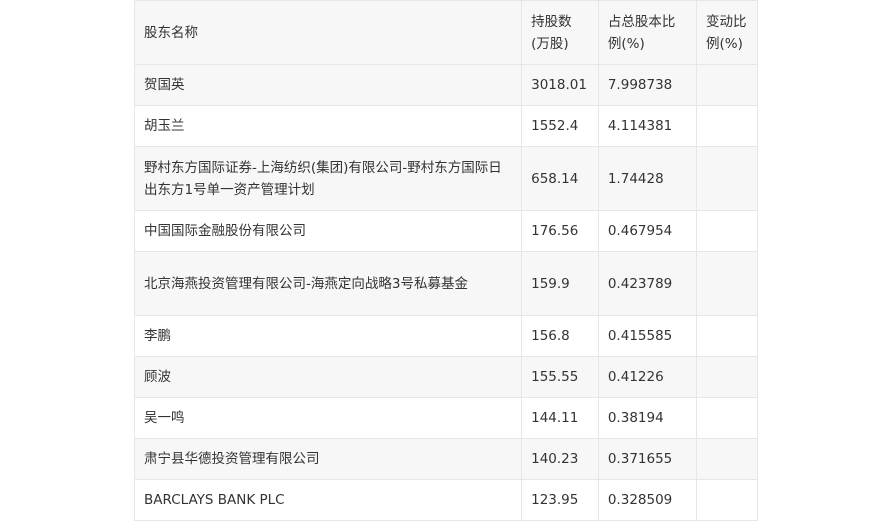 This screenshot has width=893, height=521. I want to click on cell-name: 吴一鸣, so click(328, 418).